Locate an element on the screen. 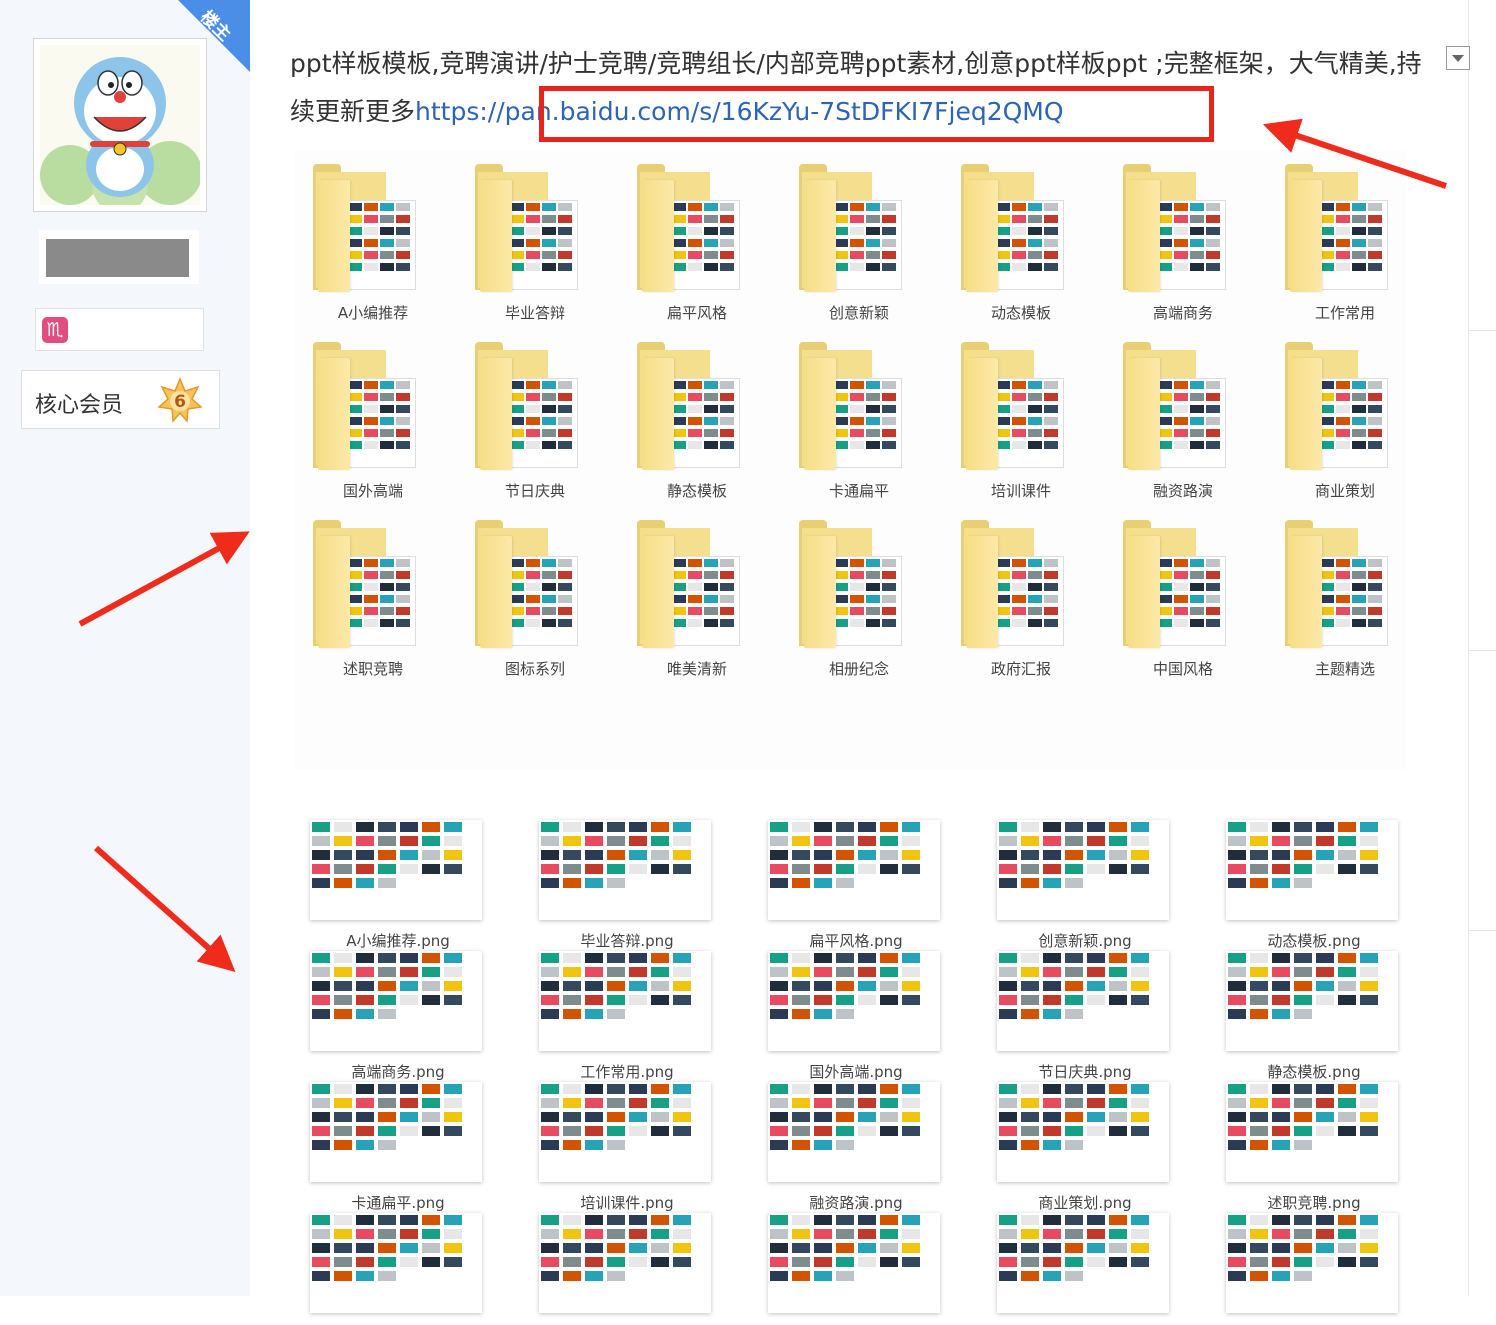  folder-label: 静态模板 is located at coordinates (696, 491).